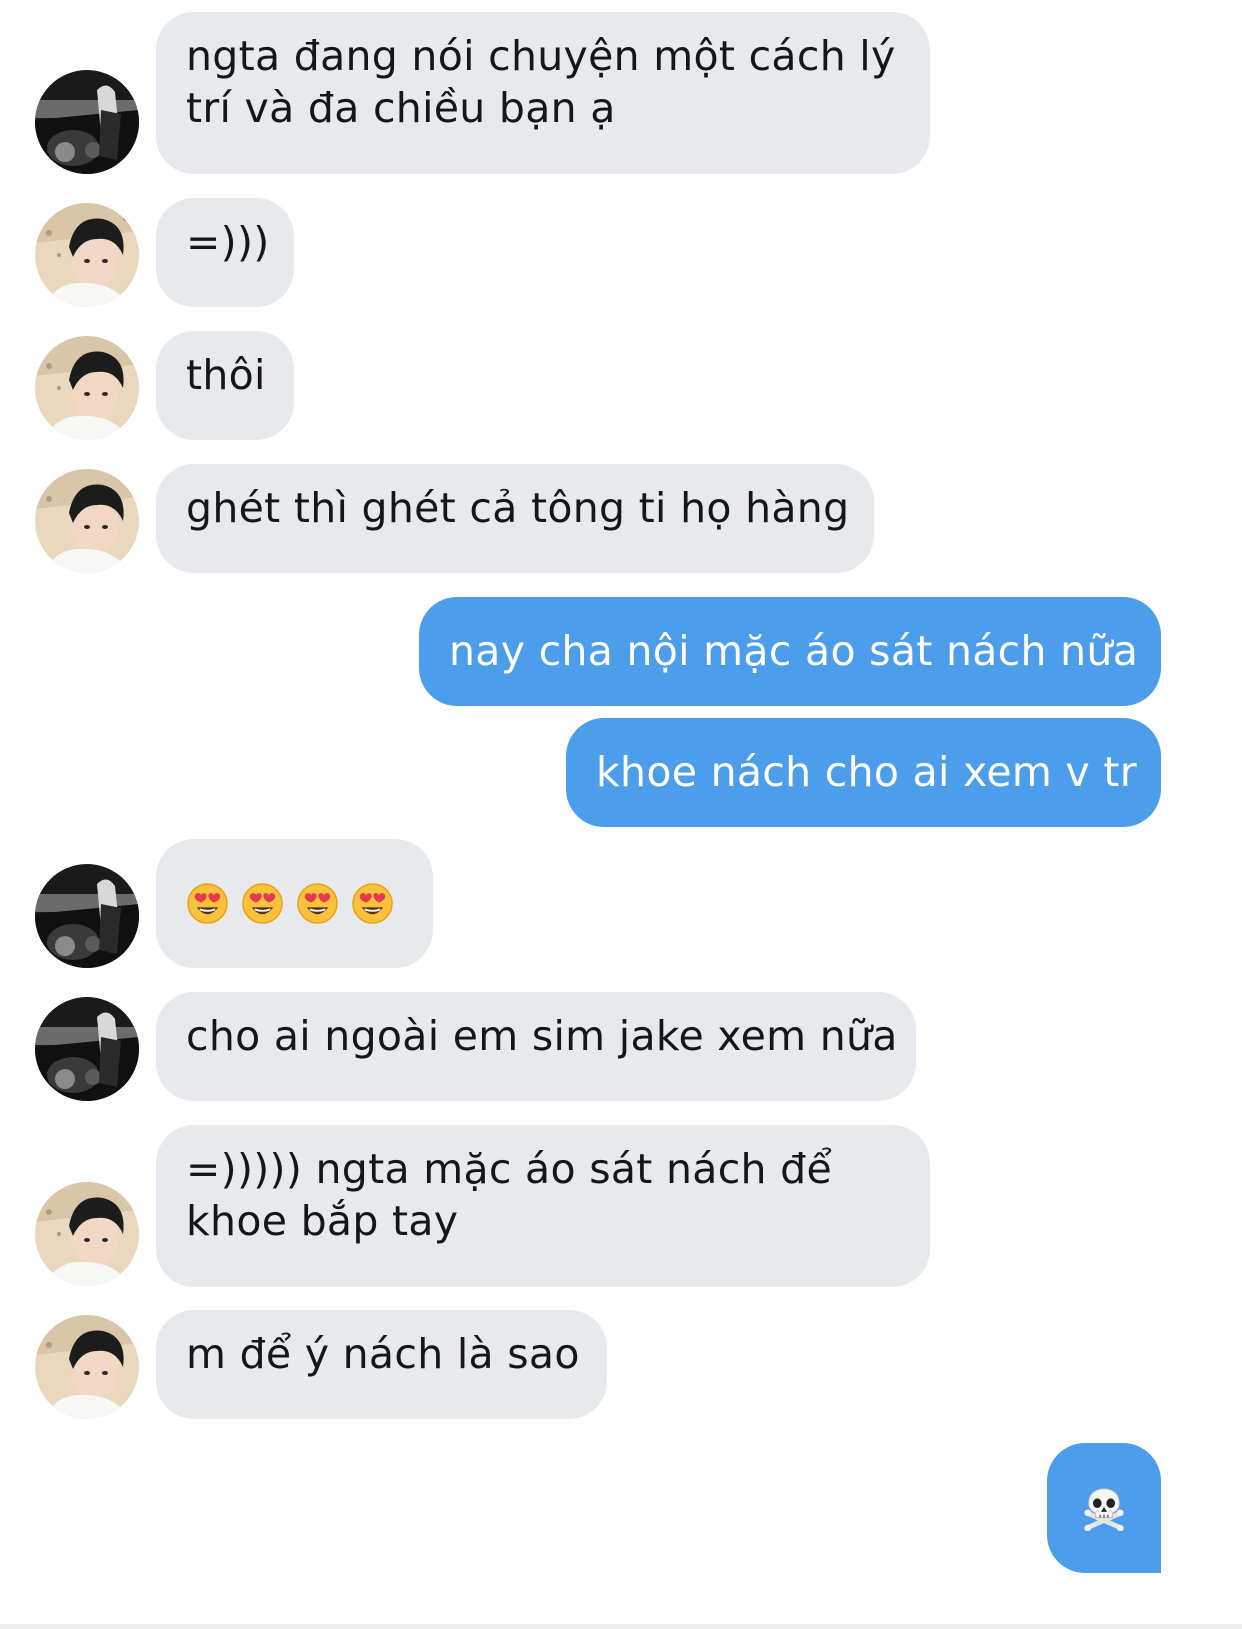 Image resolution: width=1242 pixels, height=1629 pixels. I want to click on message-bubble-incoming: cho ai ngoài em sim jake xem nữa, so click(536, 1046).